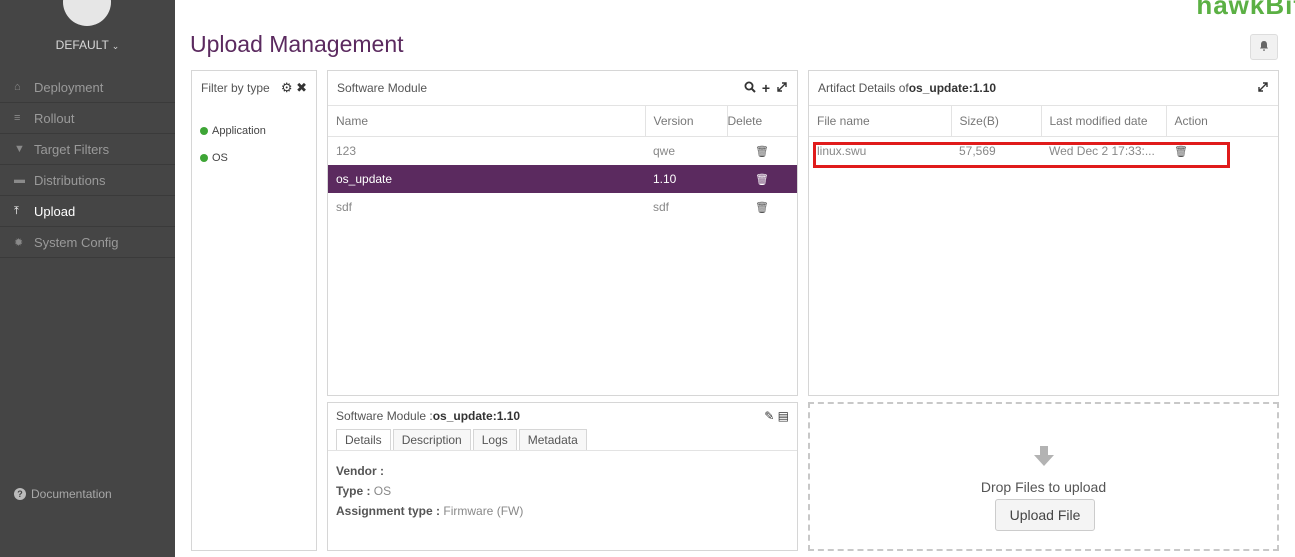 The image size is (1295, 557). I want to click on page-title: Upload Management, so click(297, 44).